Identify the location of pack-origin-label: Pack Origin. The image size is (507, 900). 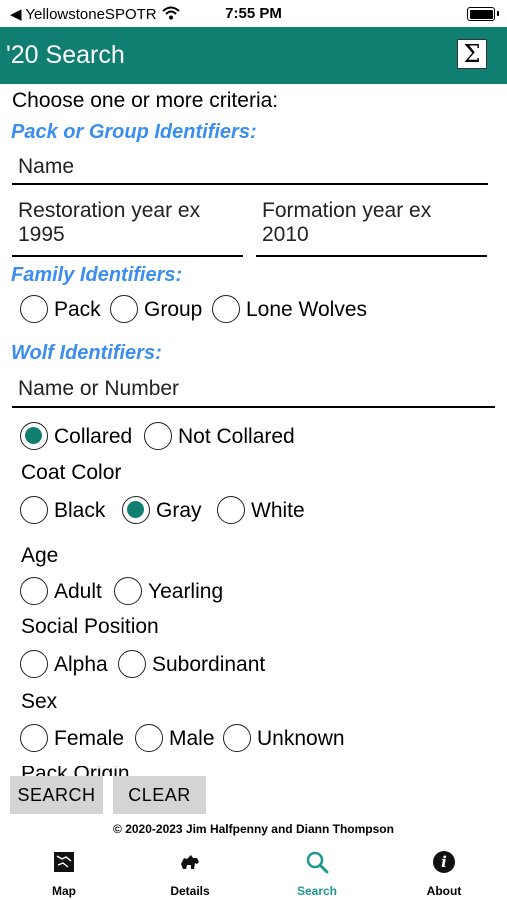
(75, 771).